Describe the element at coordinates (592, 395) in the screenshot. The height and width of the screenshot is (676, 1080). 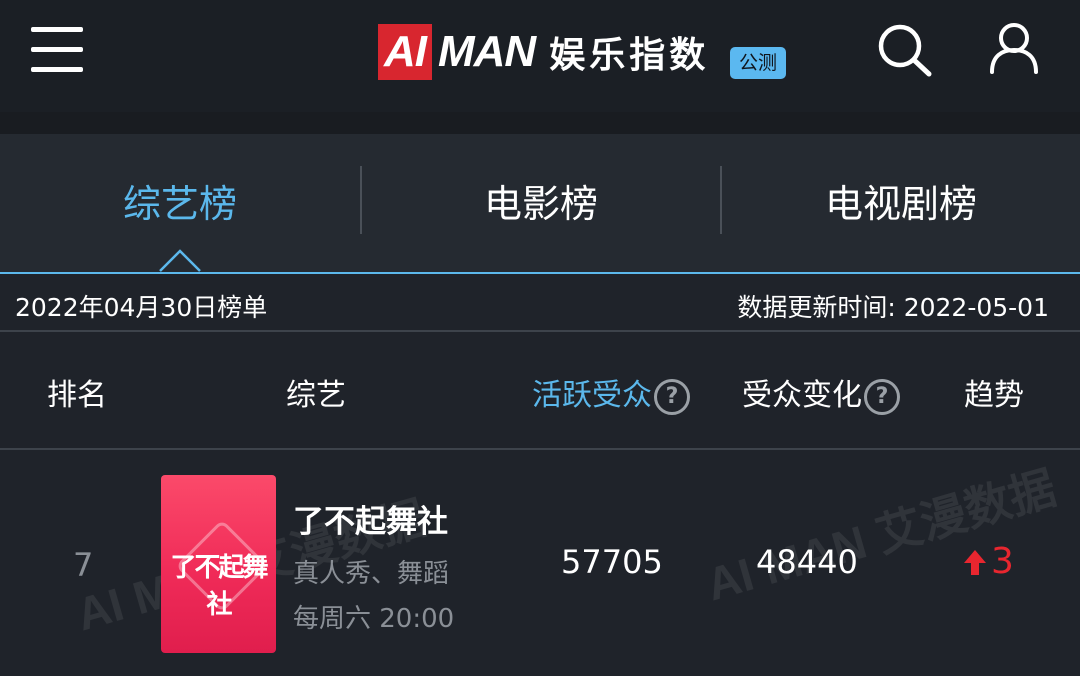
I see `column-active-audience-label: 活跃受众` at that location.